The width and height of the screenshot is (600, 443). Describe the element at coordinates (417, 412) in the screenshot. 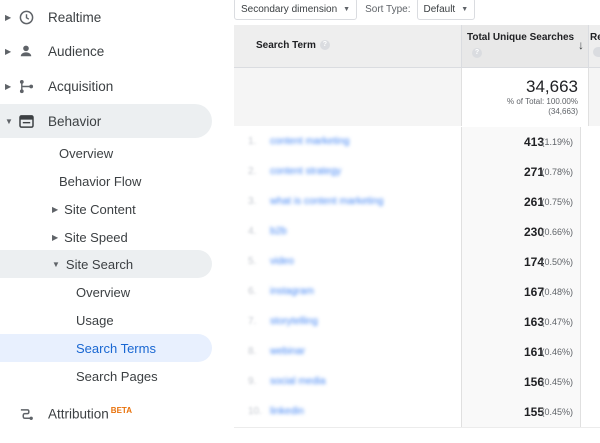

I see `table-row: 10. linkedin 155 (0.45%)` at that location.